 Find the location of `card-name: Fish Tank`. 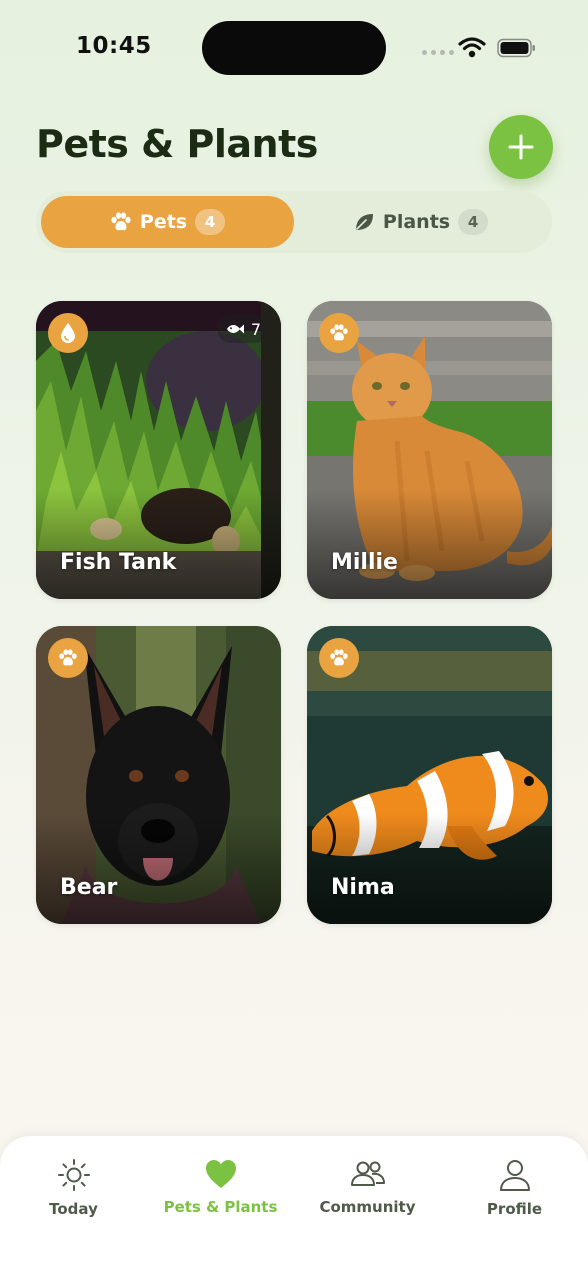

card-name: Fish Tank is located at coordinates (118, 562).